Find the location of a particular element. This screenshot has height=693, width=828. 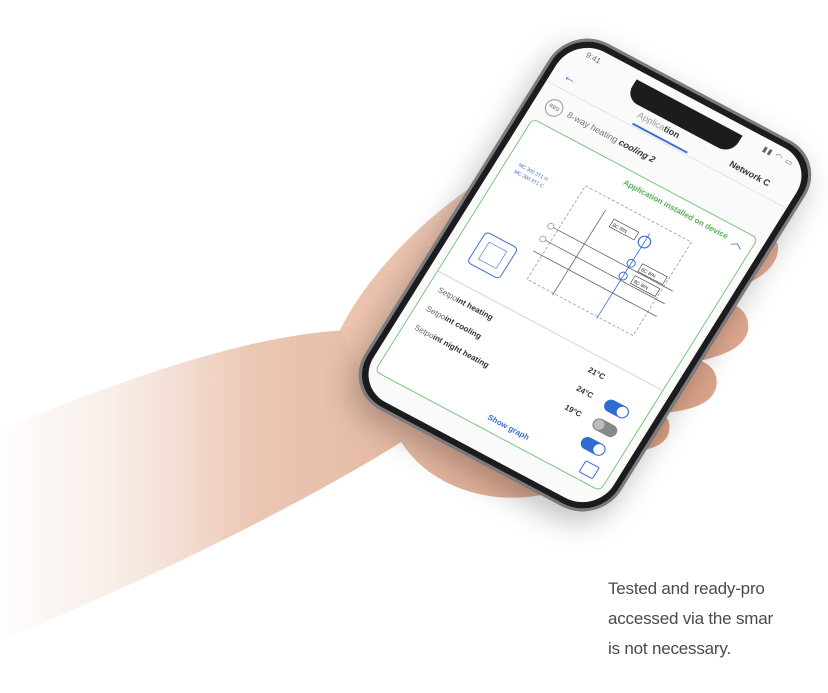

chart-icon is located at coordinates (589, 470).